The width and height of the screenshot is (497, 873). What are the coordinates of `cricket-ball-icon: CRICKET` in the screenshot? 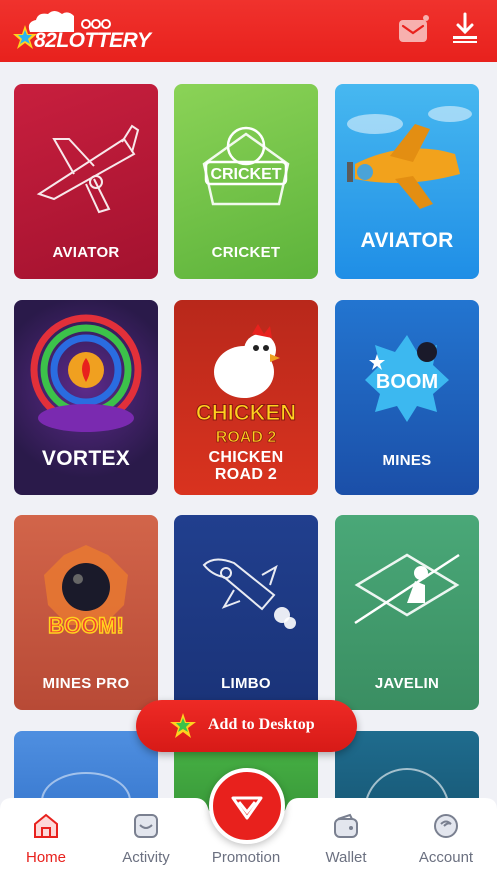 It's located at (246, 166).